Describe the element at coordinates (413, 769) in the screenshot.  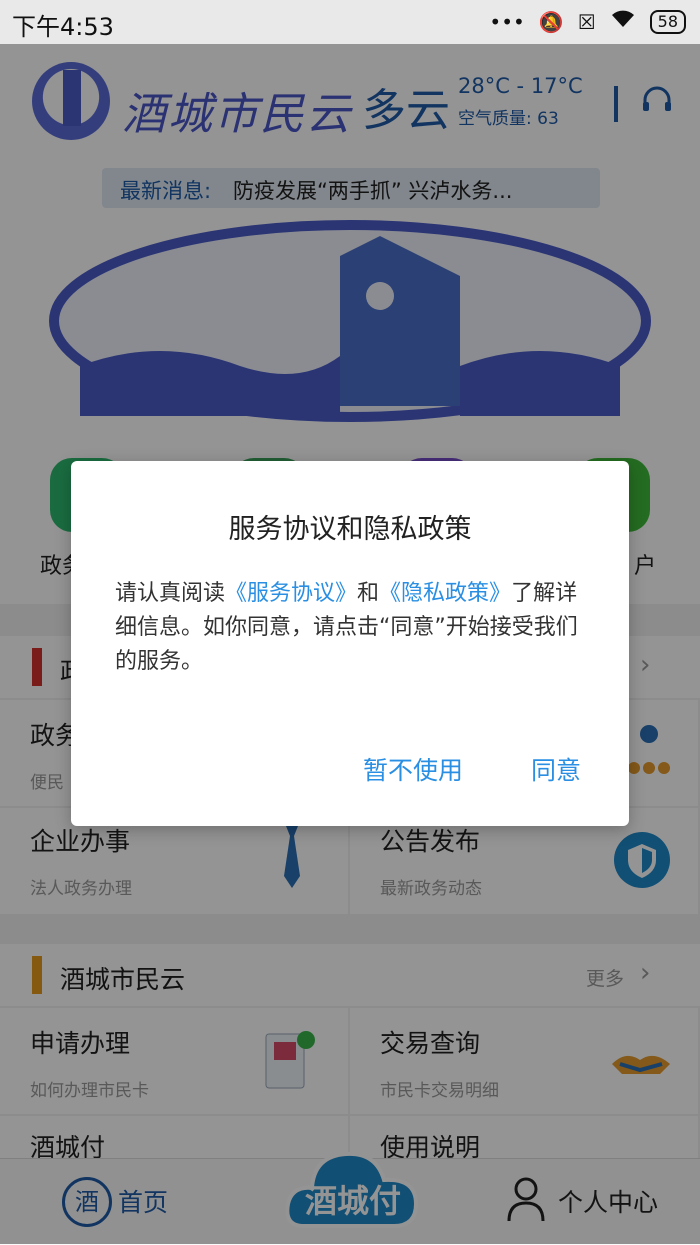
I see `decline-button: 暂不使用` at that location.